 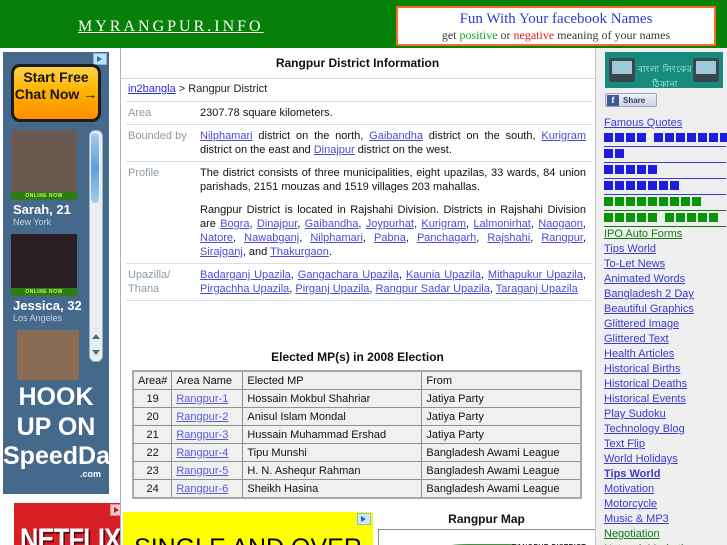 I want to click on sidebar-link-historical-deaths: Historical Deaths, so click(x=665, y=384).